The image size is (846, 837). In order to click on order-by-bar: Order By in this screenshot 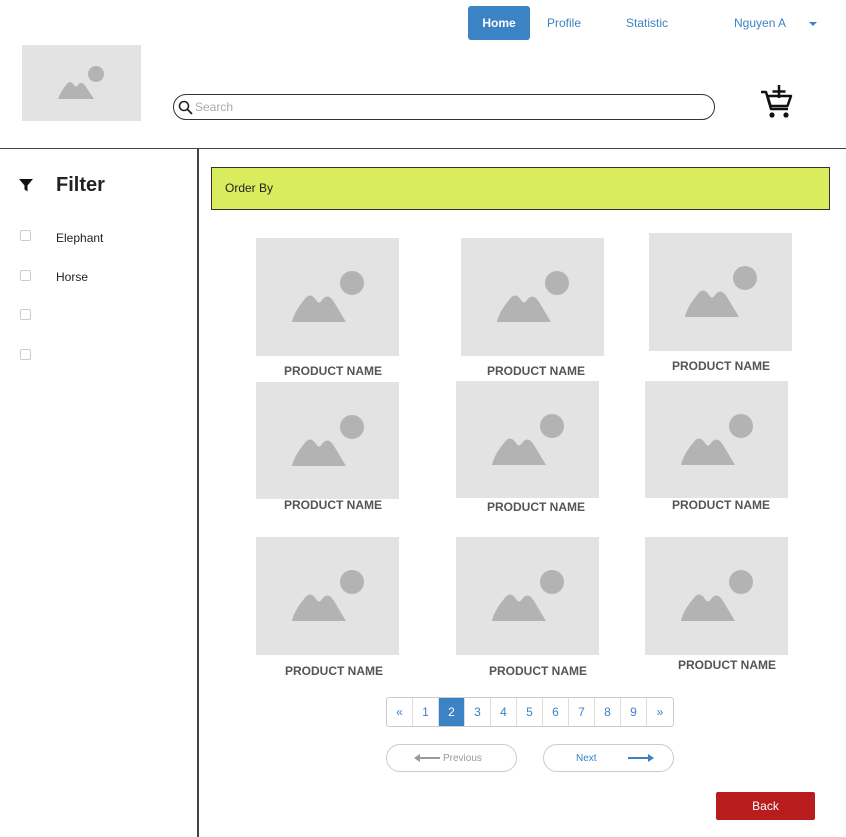, I will do `click(520, 188)`.